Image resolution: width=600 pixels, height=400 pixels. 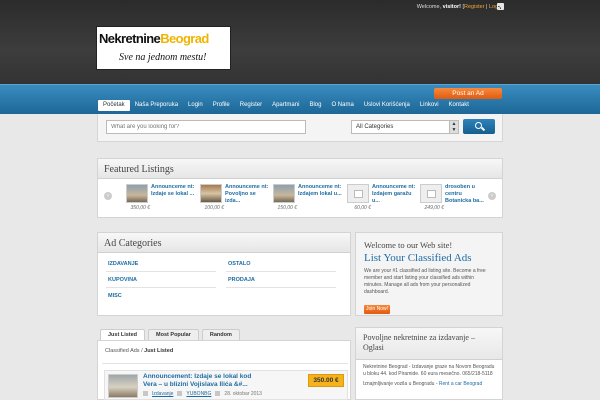 What do you see at coordinates (479, 126) in the screenshot?
I see `search-button` at bounding box center [479, 126].